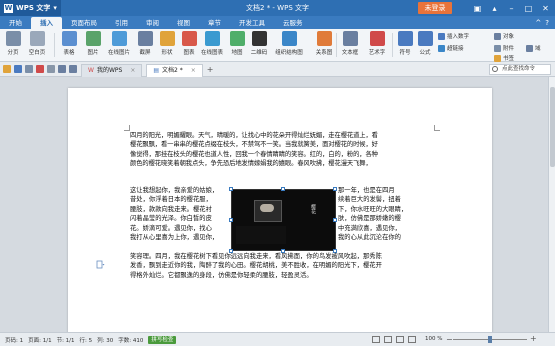 This screenshot has width=555, height=346. I want to click on bookmark-button: 书签, so click(504, 58).